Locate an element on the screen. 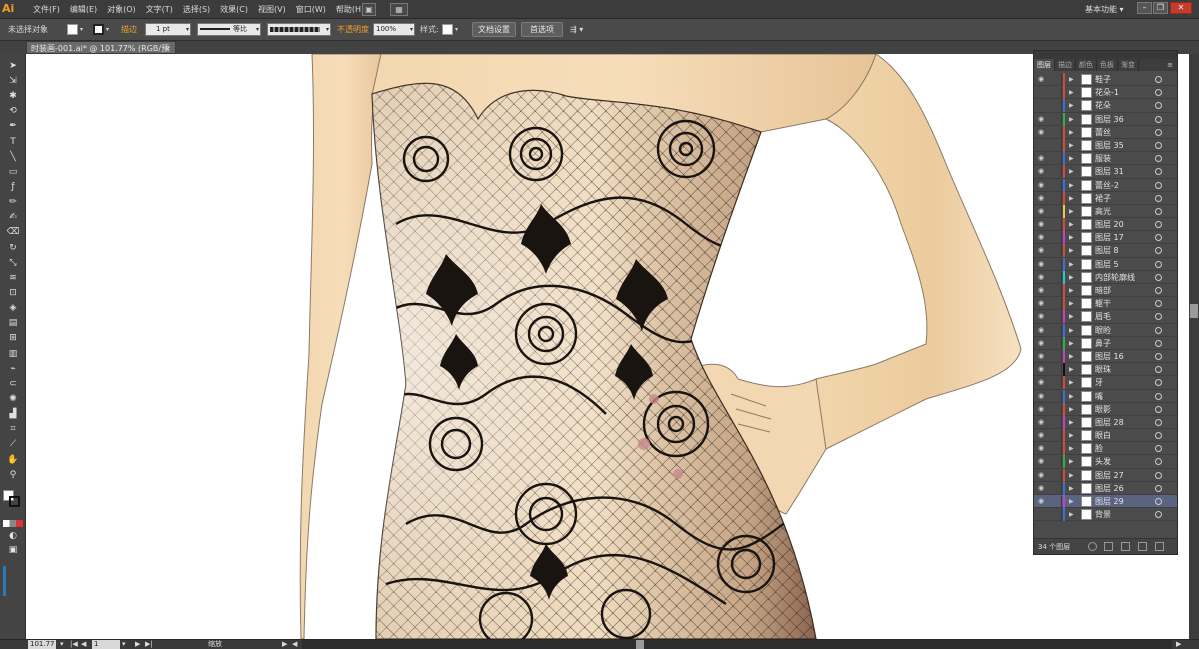 The width and height of the screenshot is (1199, 649). layer-name: 内部轮廓线 is located at coordinates (1115, 277).